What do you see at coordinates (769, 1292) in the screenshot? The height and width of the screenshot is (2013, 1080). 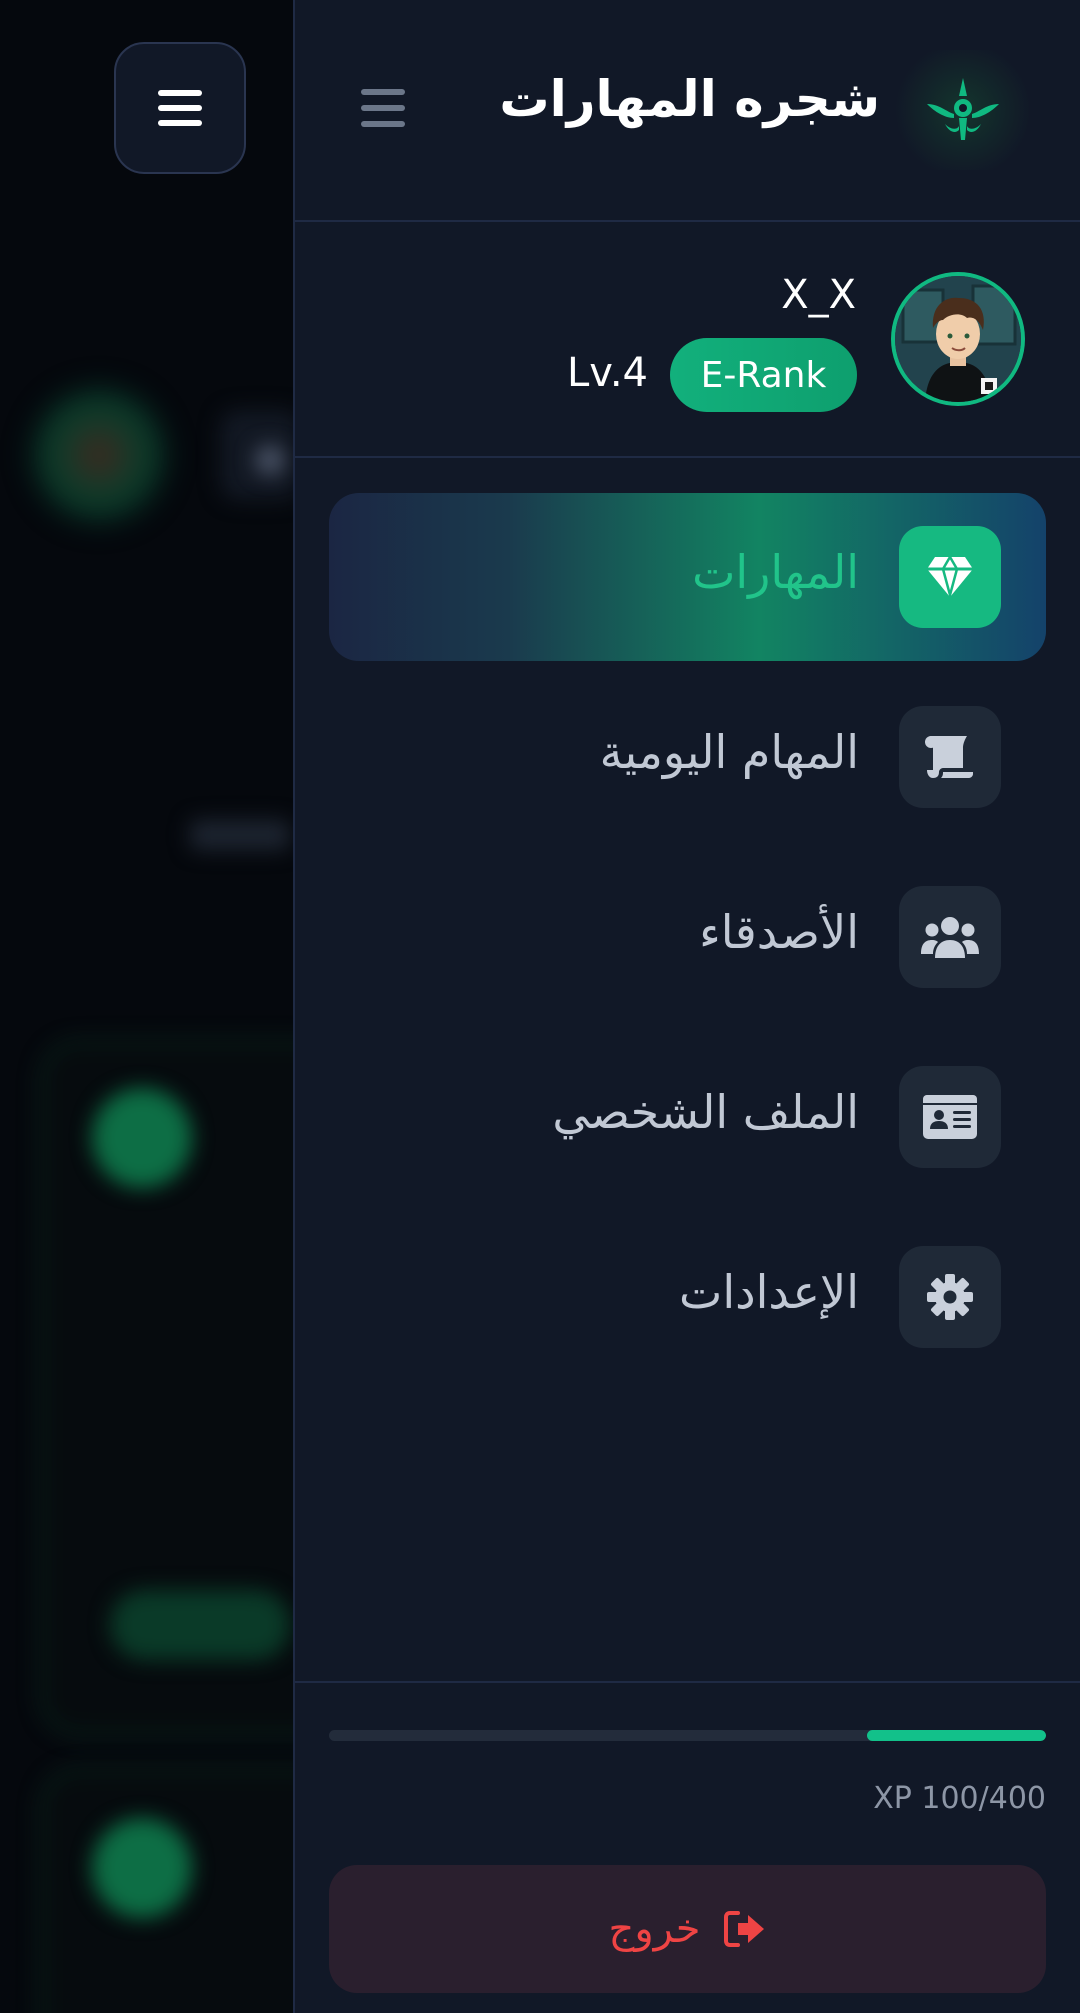 I see `nav-label: الإعدادات` at bounding box center [769, 1292].